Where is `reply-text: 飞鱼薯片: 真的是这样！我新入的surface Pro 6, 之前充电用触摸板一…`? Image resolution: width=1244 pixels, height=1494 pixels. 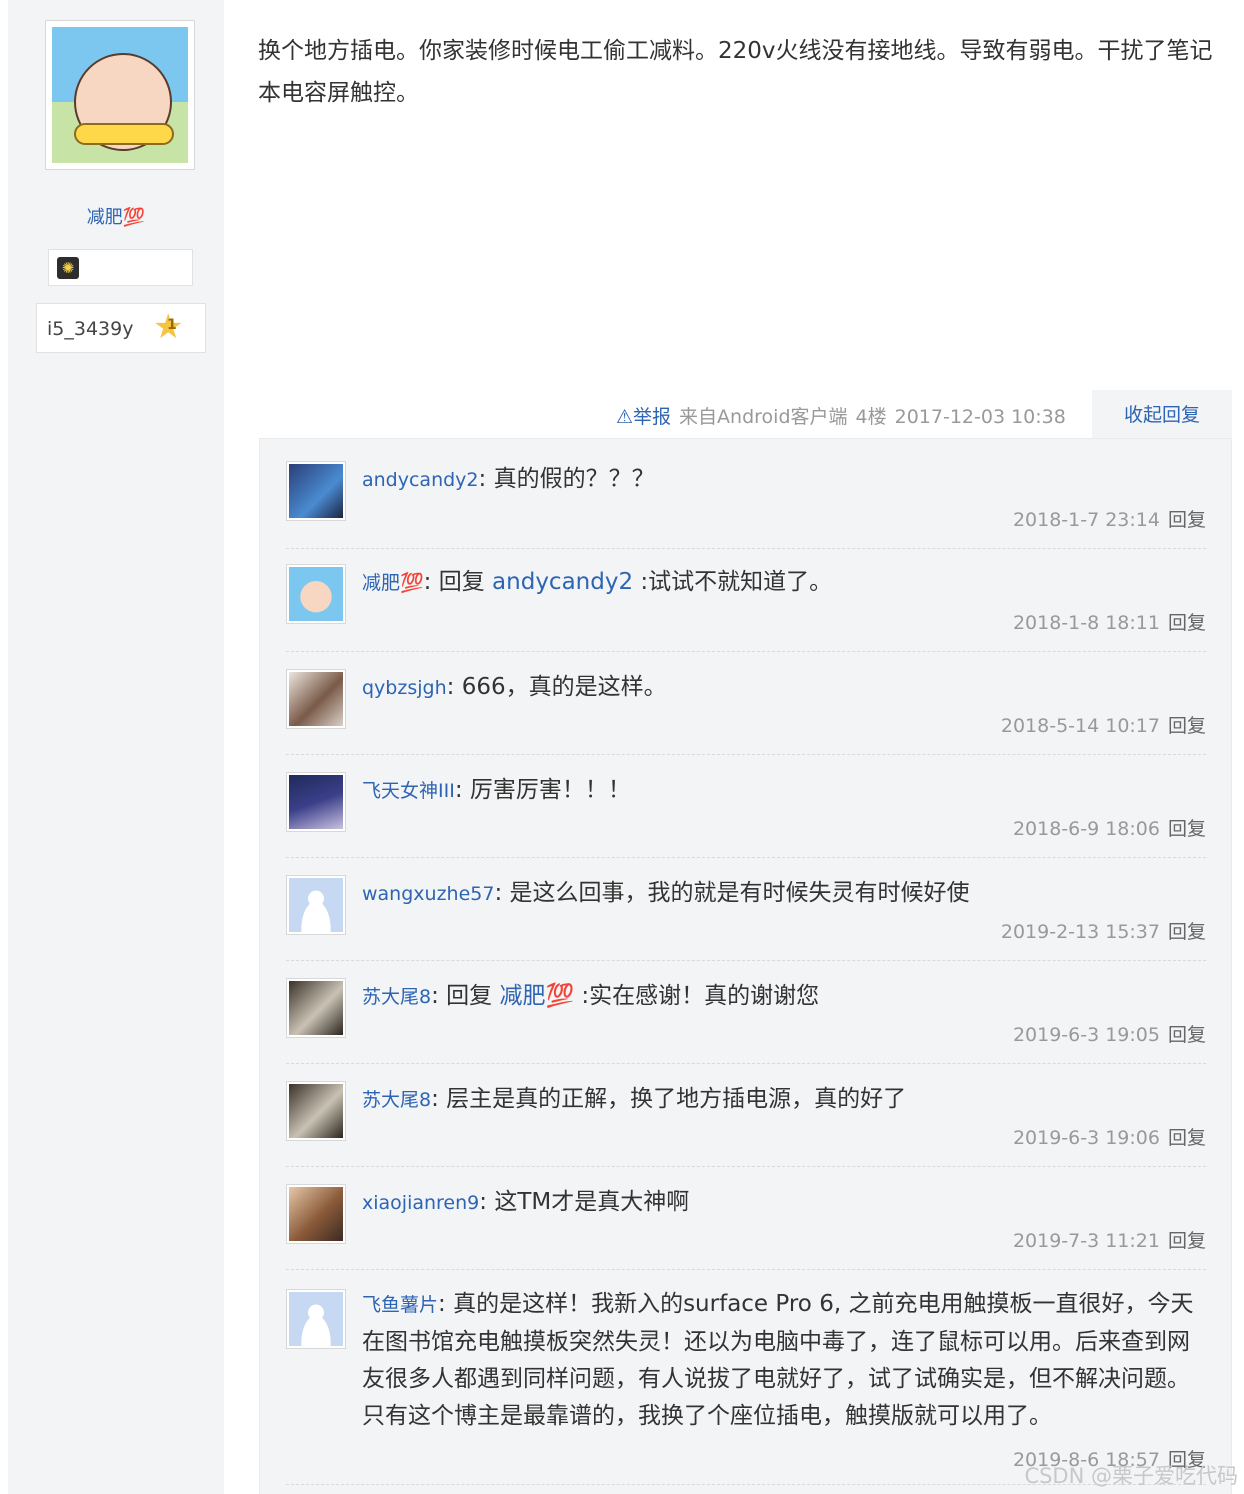 reply-text: 飞鱼薯片: 真的是这样！我新入的surface Pro 6, 之前充电用触摸板一… is located at coordinates (784, 1360).